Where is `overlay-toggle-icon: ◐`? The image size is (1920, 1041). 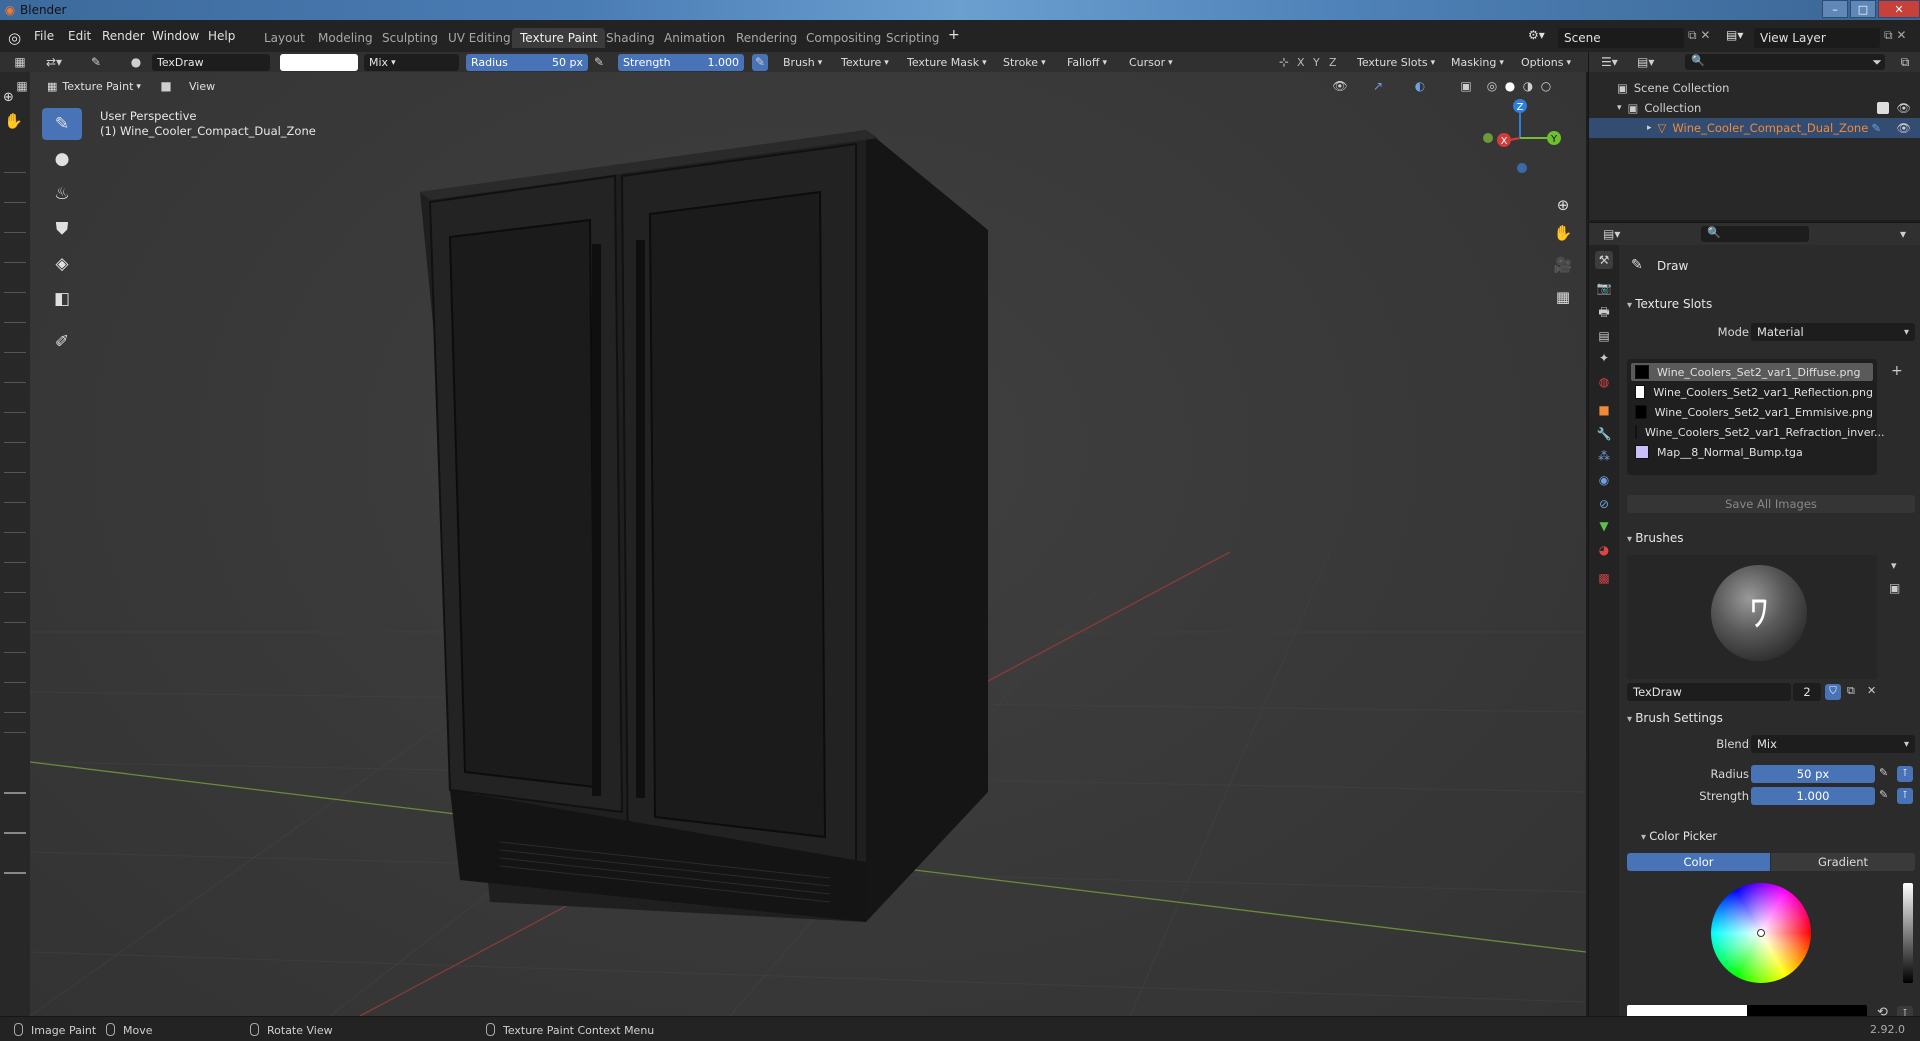 overlay-toggle-icon: ◐ is located at coordinates (1420, 86).